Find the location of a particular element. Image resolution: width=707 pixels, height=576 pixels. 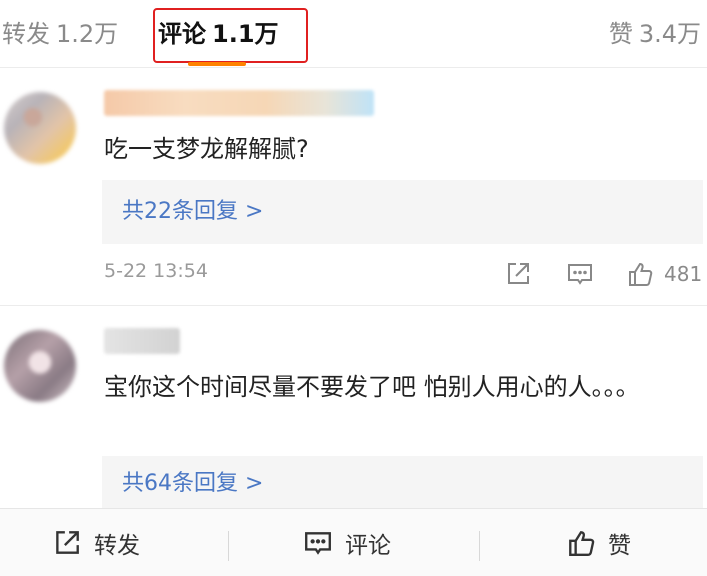

reply-summary-link: 共22条回复 > is located at coordinates (402, 212).